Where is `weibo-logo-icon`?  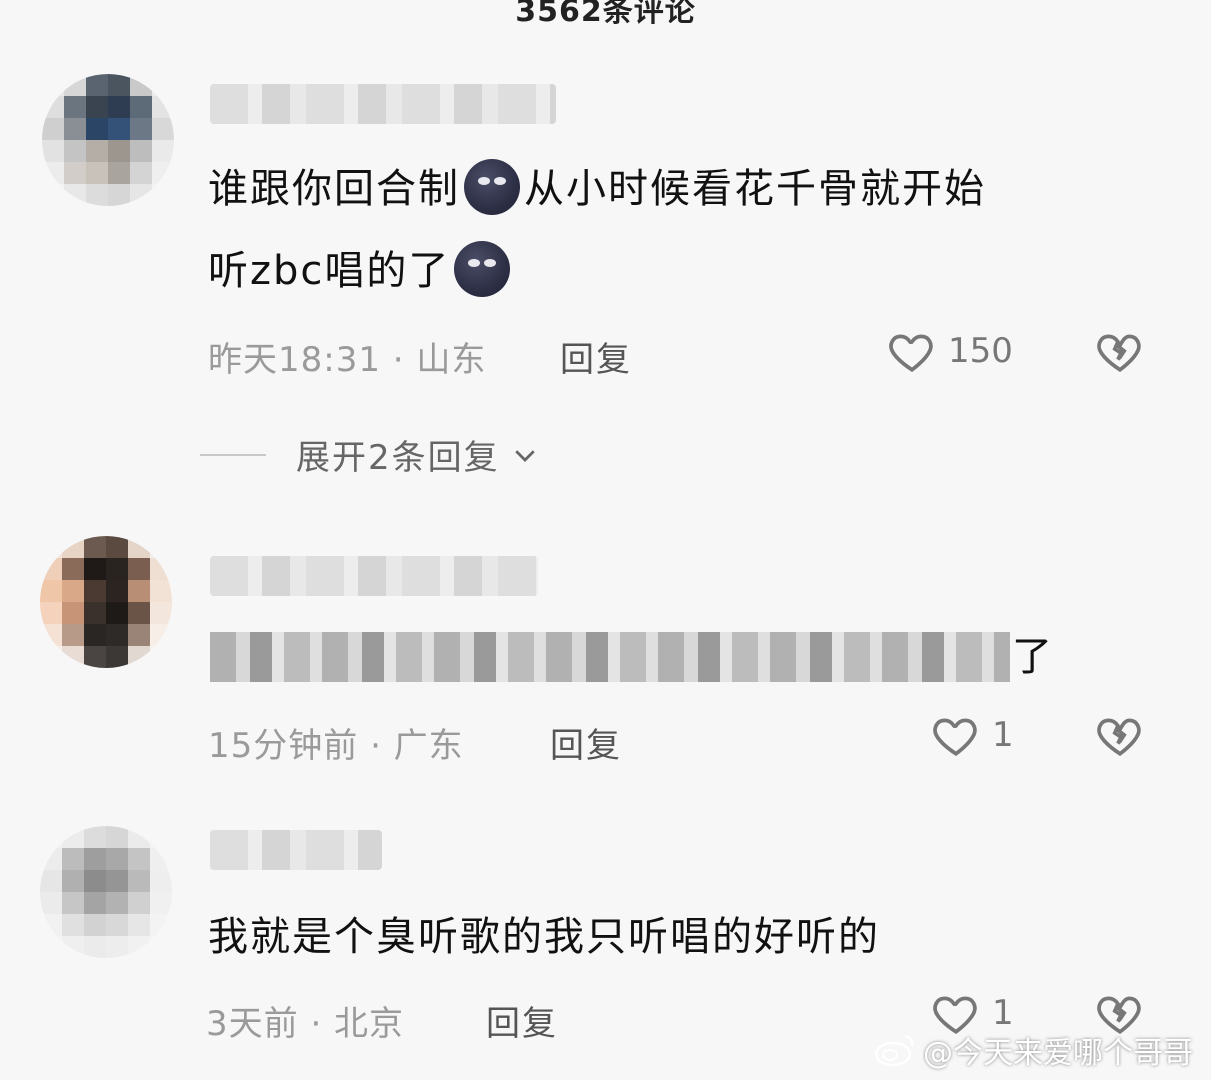 weibo-logo-icon is located at coordinates (894, 1050).